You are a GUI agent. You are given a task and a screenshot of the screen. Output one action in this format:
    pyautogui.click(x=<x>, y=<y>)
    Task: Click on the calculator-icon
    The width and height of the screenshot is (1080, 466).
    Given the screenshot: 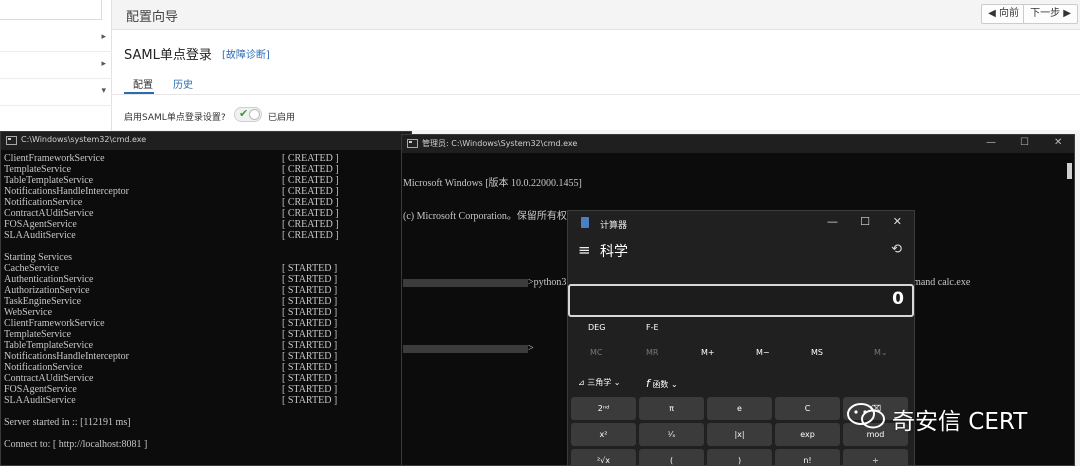 What is the action you would take?
    pyautogui.click(x=585, y=222)
    